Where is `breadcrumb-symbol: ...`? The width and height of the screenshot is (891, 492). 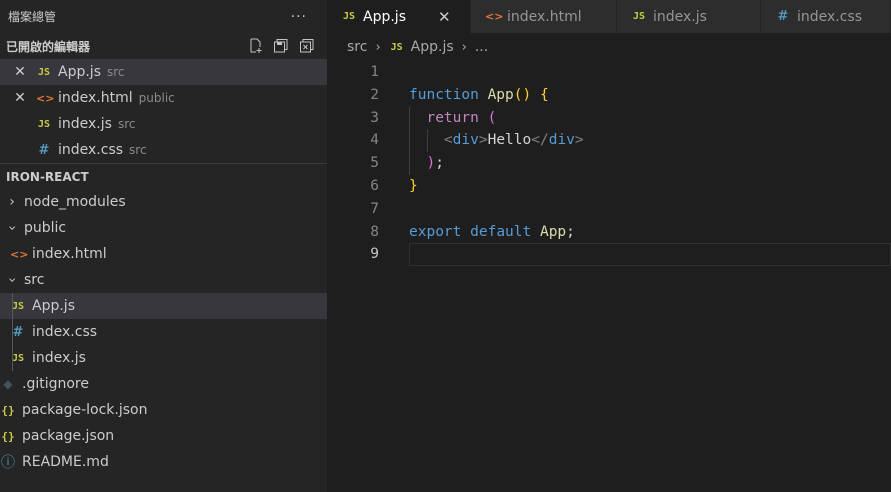
breadcrumb-symbol: ... is located at coordinates (481, 47).